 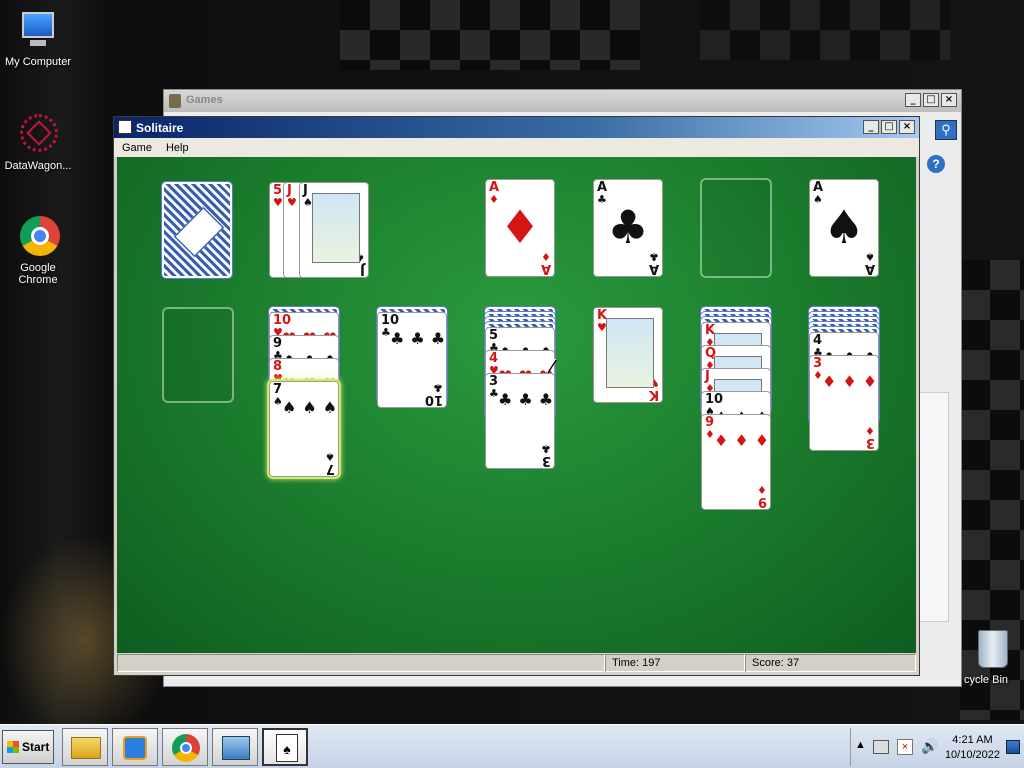 What do you see at coordinates (361, 663) in the screenshot?
I see `status-message` at bounding box center [361, 663].